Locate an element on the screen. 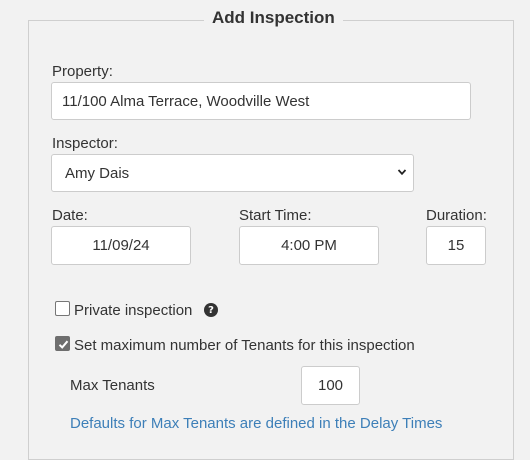 The height and width of the screenshot is (460, 530). private-inspection-checkbox is located at coordinates (62, 308).